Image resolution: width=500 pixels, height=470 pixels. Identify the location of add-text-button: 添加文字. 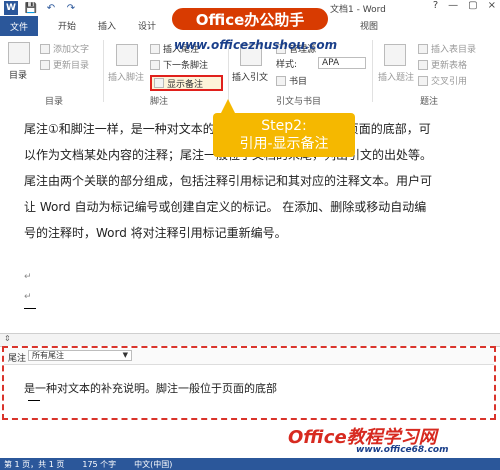
(64, 48).